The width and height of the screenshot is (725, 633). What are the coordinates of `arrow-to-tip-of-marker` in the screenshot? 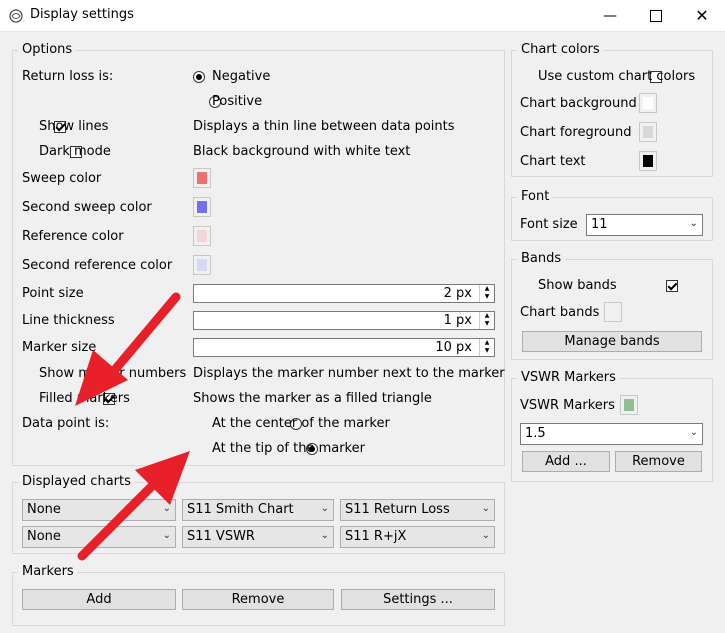 It's located at (133, 506).